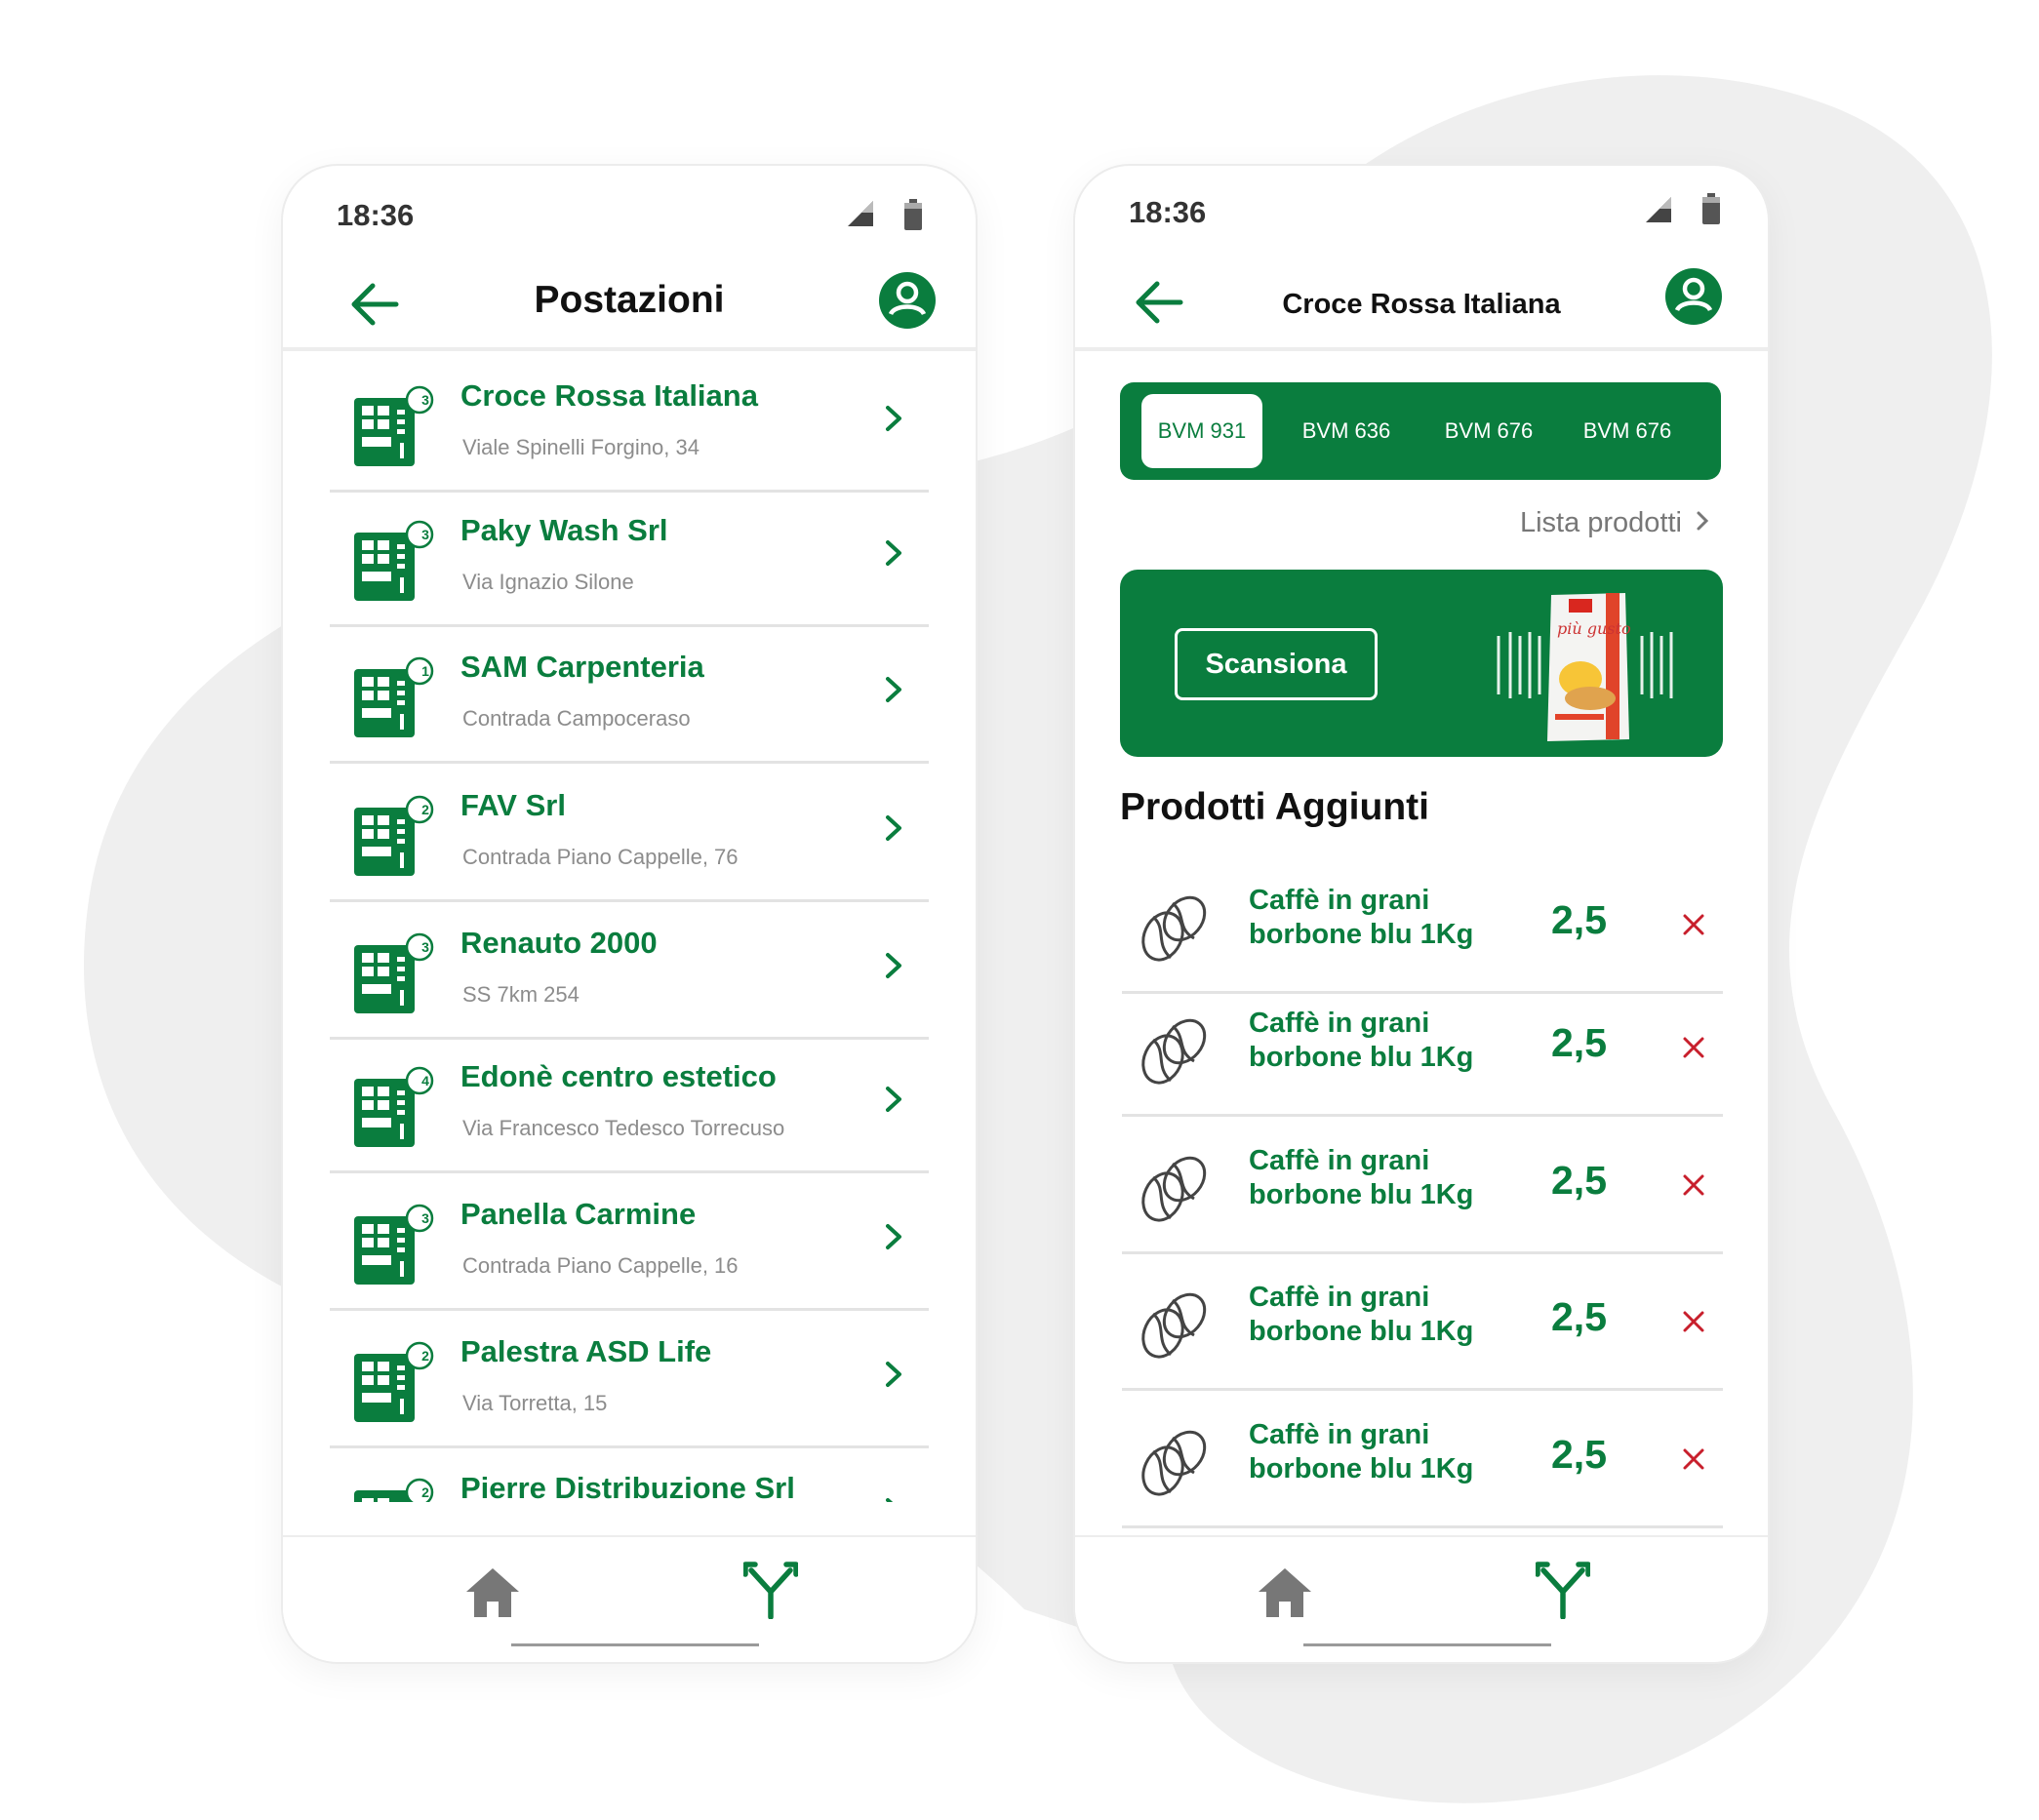  What do you see at coordinates (623, 1128) in the screenshot?
I see `location-address: Via Francesco Tedesco Torrecuso` at bounding box center [623, 1128].